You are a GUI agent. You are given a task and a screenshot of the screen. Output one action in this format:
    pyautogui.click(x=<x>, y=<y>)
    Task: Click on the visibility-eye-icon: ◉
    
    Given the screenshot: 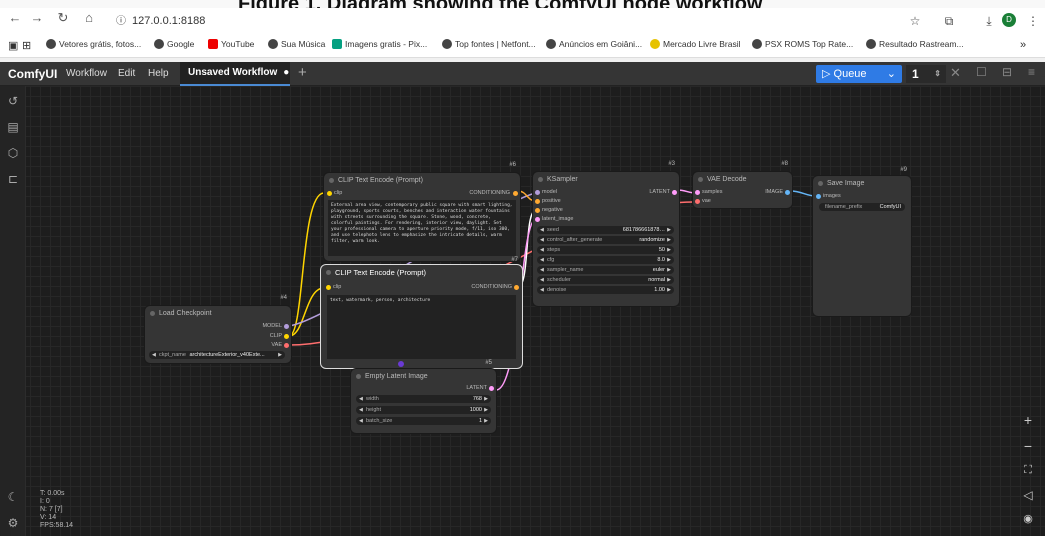 What is the action you would take?
    pyautogui.click(x=1028, y=518)
    